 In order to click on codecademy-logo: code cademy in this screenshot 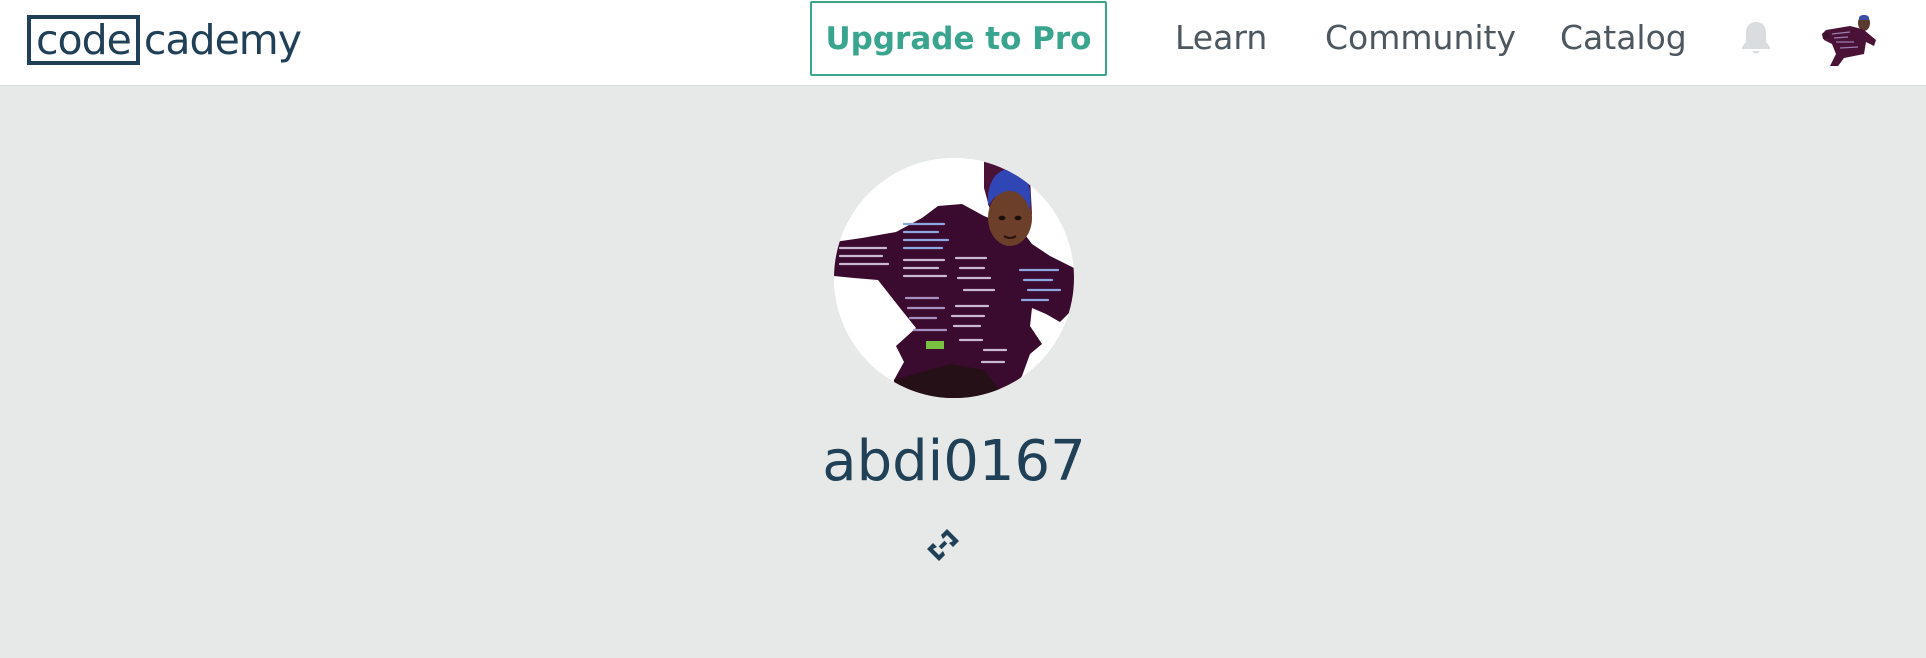, I will do `click(164, 40)`.